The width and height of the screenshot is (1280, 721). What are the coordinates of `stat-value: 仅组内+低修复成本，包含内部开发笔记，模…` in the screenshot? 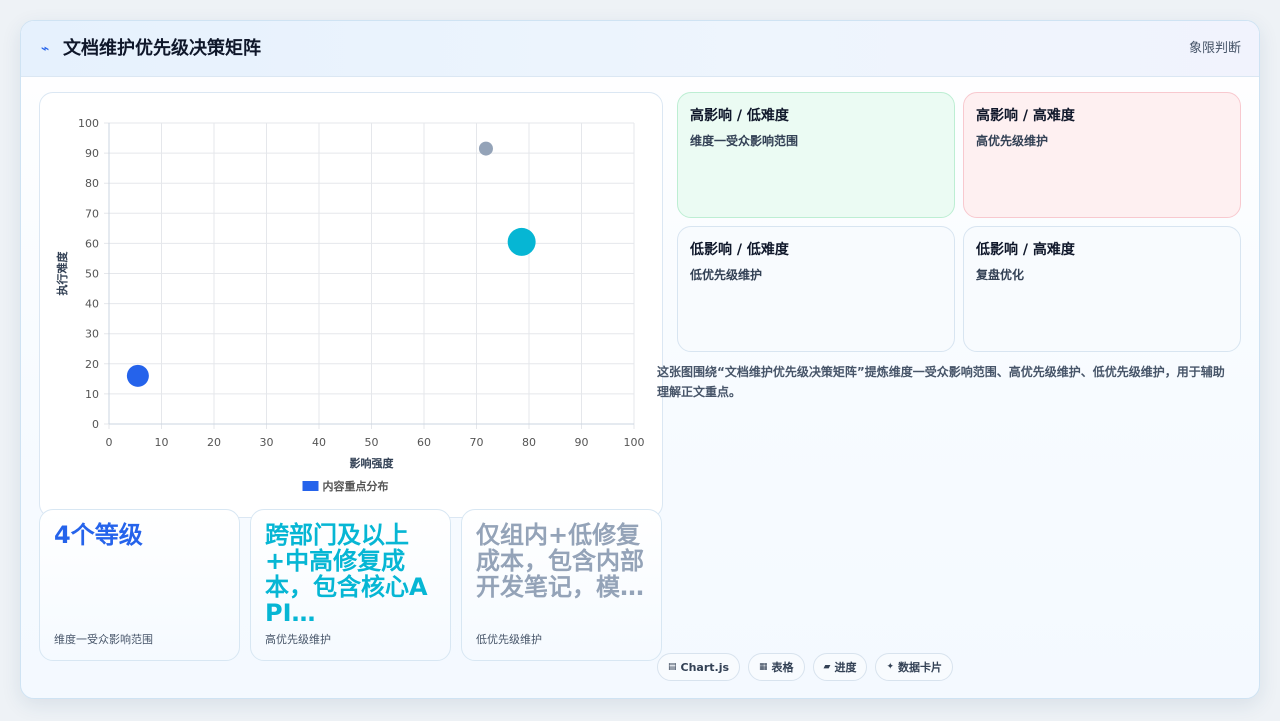 It's located at (560, 561).